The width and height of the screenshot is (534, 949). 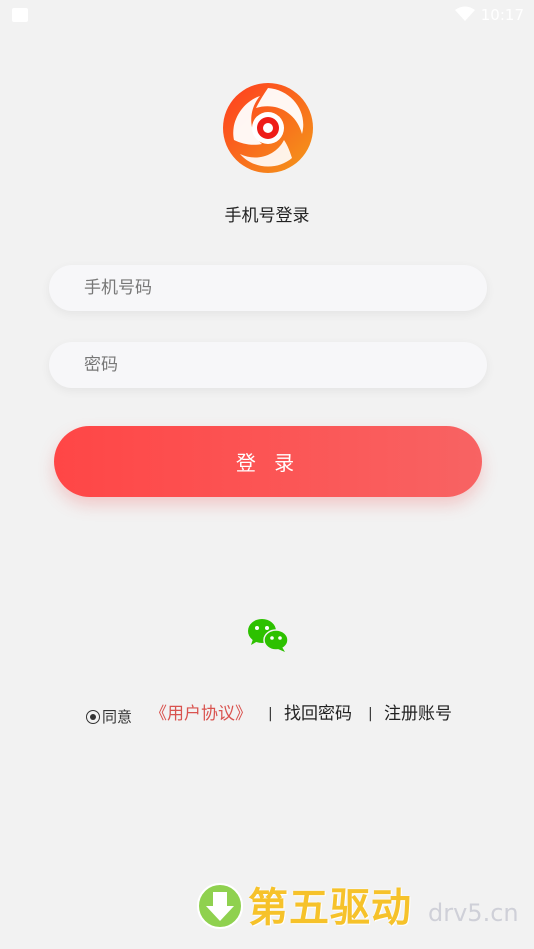 I want to click on watermark-text: 第五驱动, so click(x=330, y=908).